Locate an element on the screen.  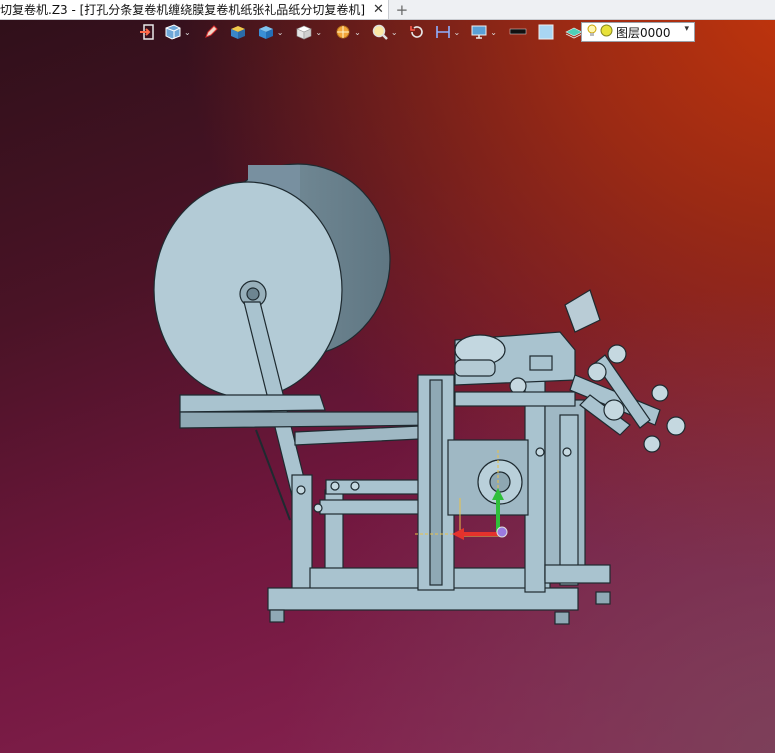
document-tab-bar: 切复卷机.Z3 - [打孔分条复卷机缠绕膜复卷机纸张礼品纸分切复卷机] ✕ + is located at coordinates (387, 10).